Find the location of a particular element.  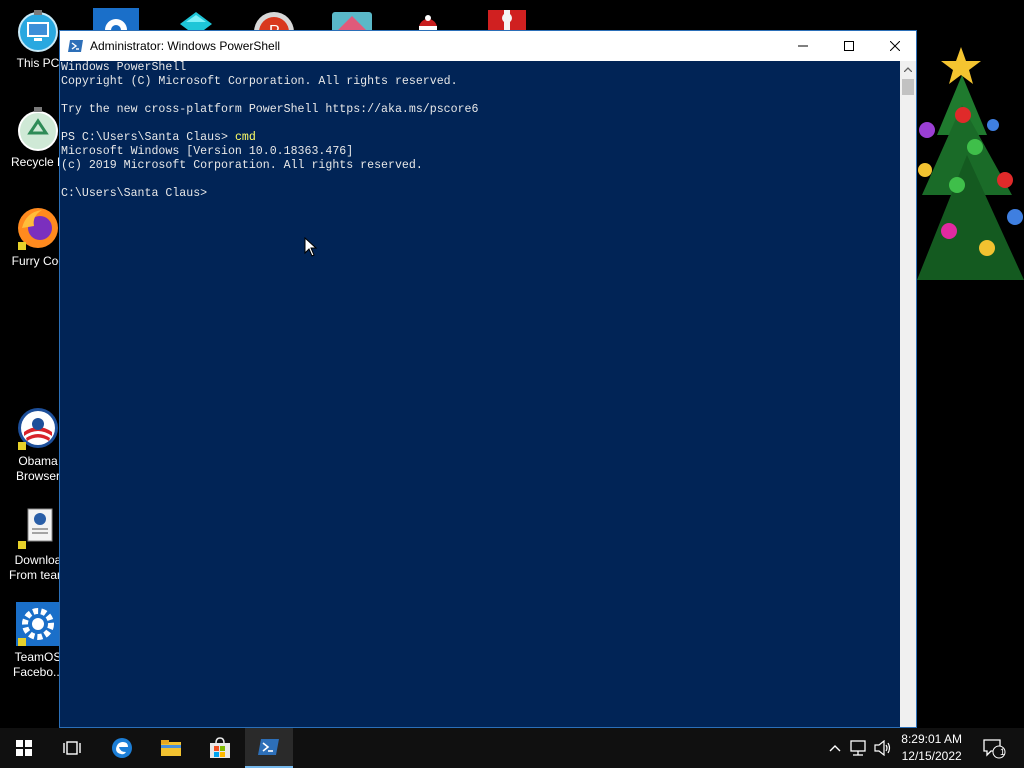

top-gift-icon is located at coordinates (506, 19).